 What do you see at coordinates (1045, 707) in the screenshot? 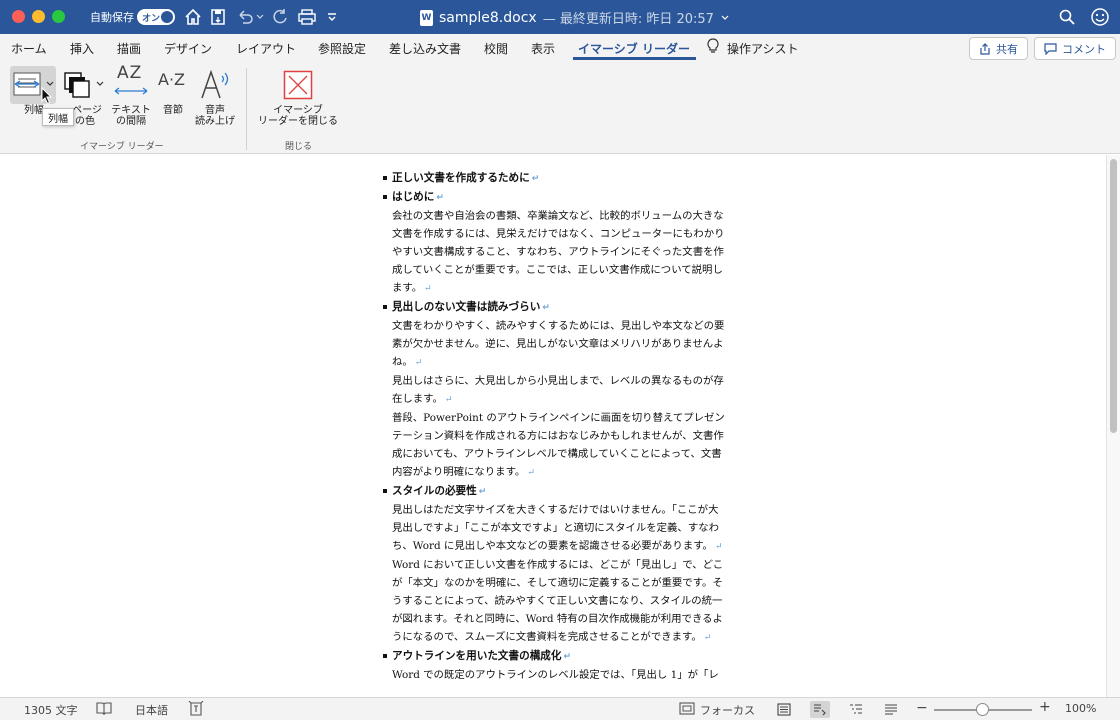
I see `zoom-in-button: +` at bounding box center [1045, 707].